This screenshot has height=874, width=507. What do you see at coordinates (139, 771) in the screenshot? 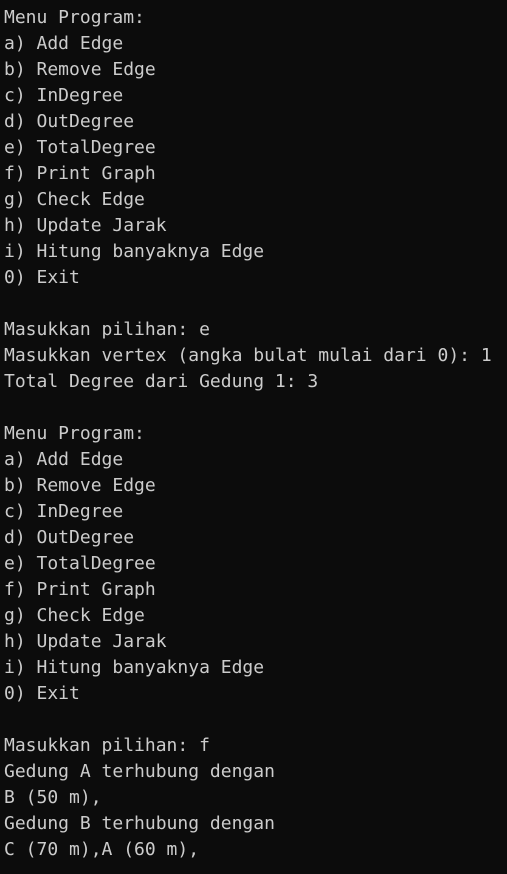
I see `graph-output-line: Gedung A terhubung dengan` at bounding box center [139, 771].